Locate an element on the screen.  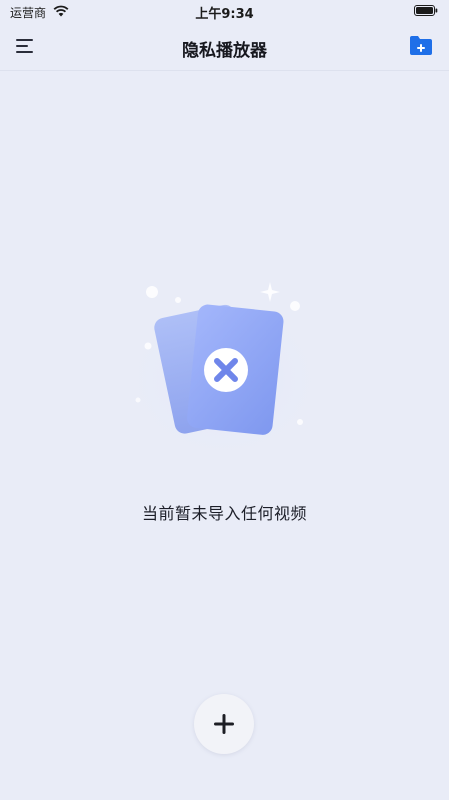
app-header: 隐私播放器 is located at coordinates (224, 47).